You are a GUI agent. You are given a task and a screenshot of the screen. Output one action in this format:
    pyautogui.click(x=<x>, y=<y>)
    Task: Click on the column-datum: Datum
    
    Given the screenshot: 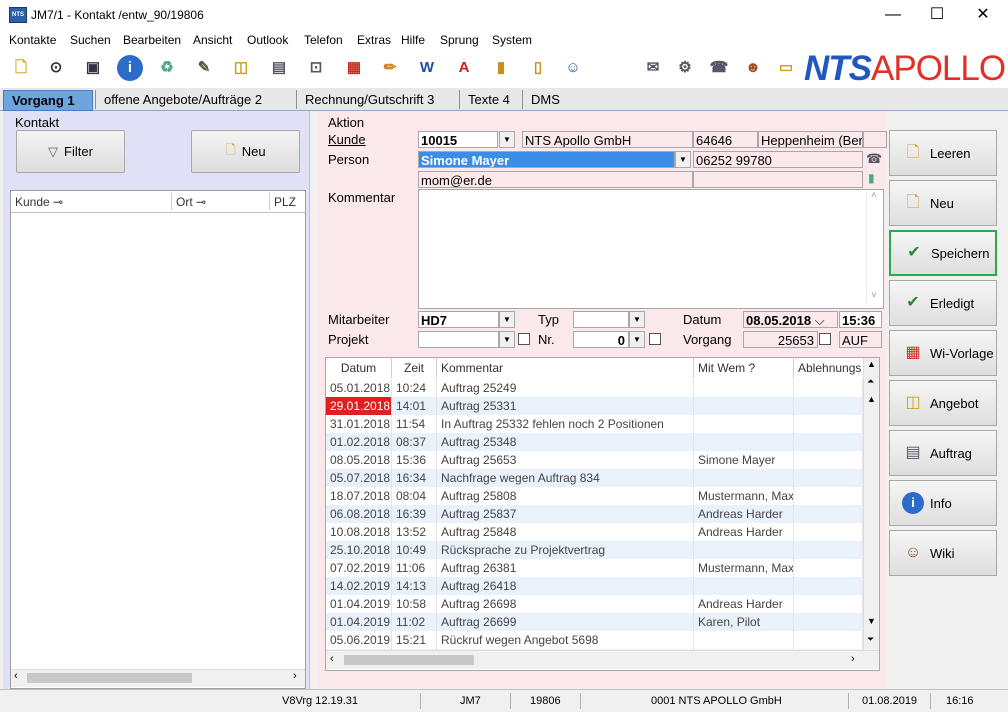 What is the action you would take?
    pyautogui.click(x=359, y=368)
    